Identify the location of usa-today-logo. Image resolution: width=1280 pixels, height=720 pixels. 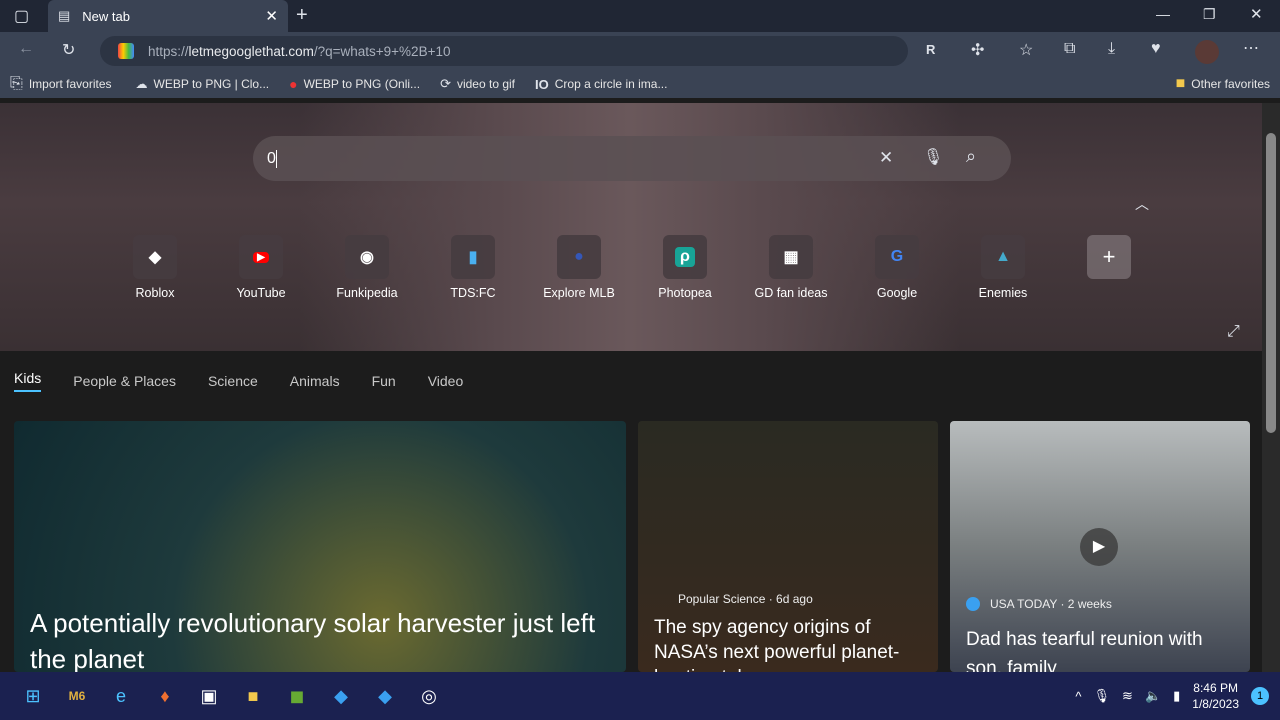
(973, 604).